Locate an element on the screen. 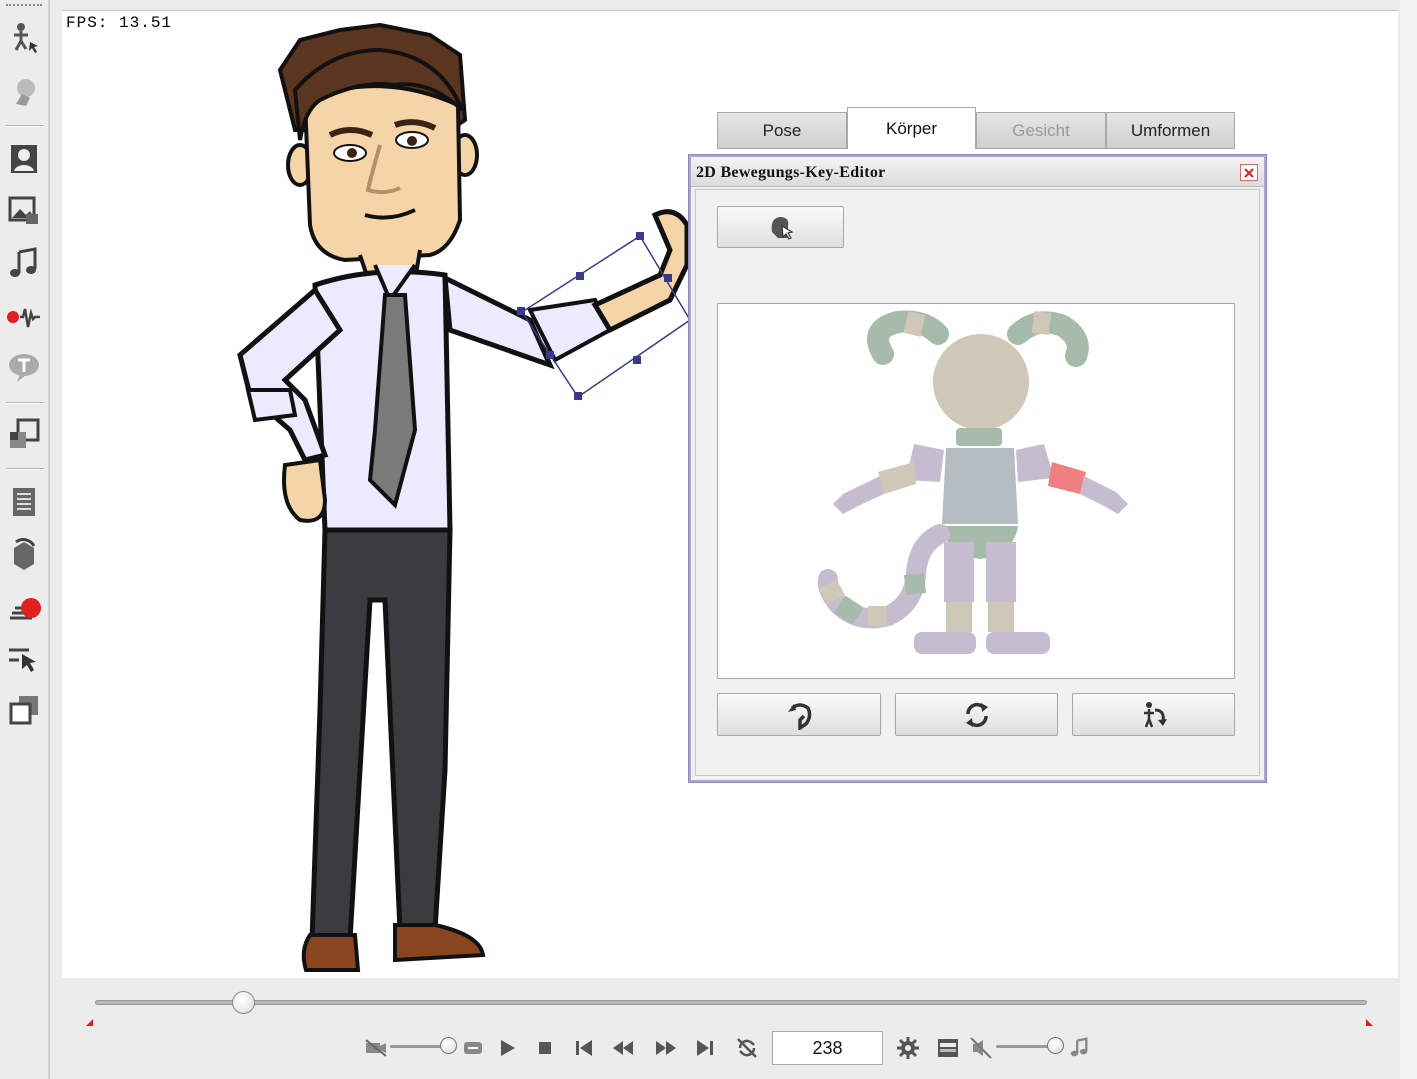 The image size is (1417, 1079). head-cursor-icon is located at coordinates (782, 228).